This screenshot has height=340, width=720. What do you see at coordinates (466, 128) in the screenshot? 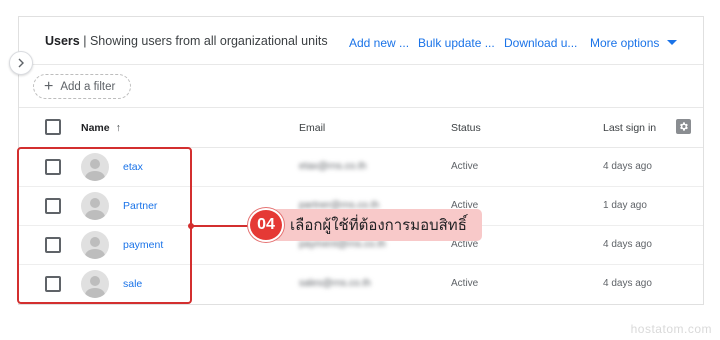
I see `column-status-header: Status` at bounding box center [466, 128].